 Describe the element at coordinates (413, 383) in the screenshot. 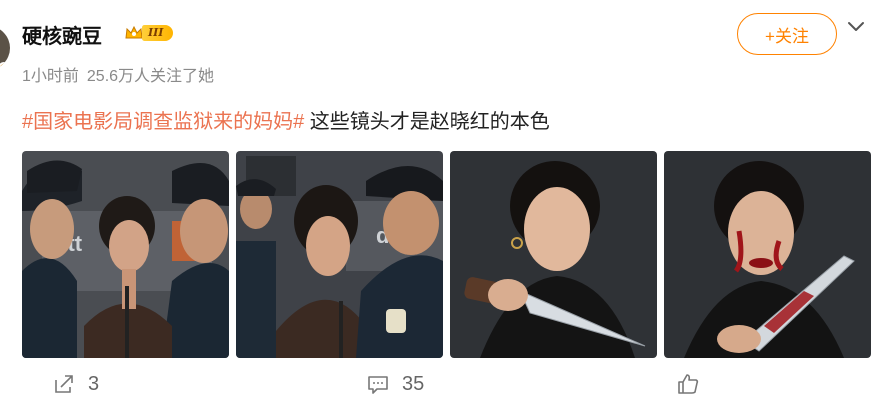

I see `comment-count: 35` at that location.